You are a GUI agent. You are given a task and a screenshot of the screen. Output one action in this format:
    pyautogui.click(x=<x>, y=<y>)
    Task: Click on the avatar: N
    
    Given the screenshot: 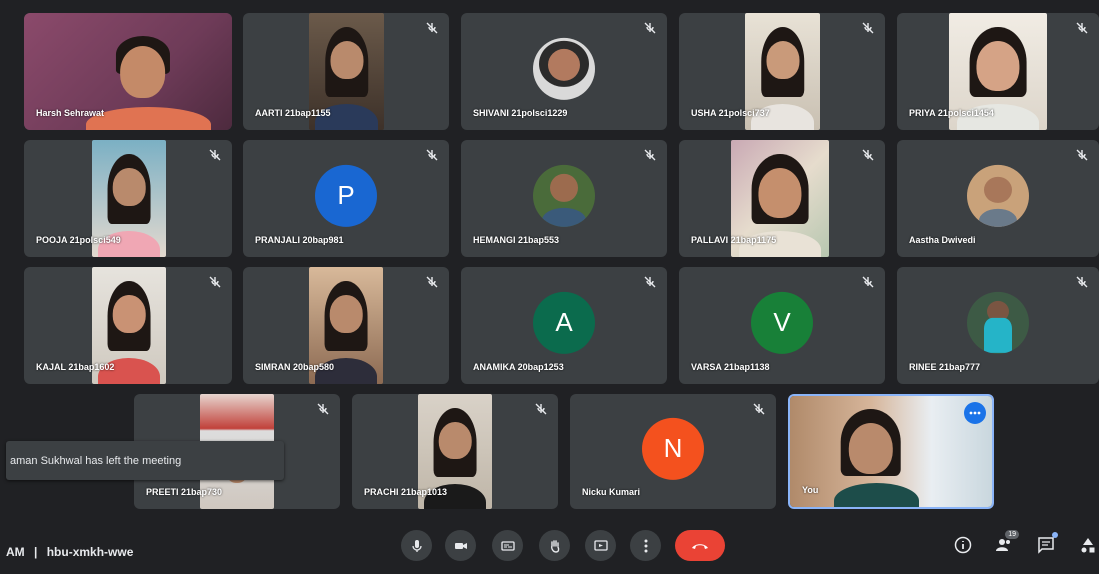 What is the action you would take?
    pyautogui.click(x=673, y=448)
    